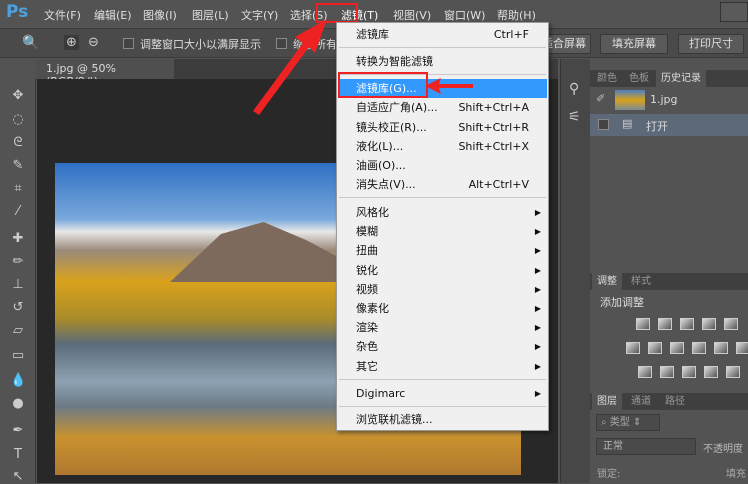 Image resolution: width=748 pixels, height=484 pixels. What do you see at coordinates (18, 381) in the screenshot?
I see `blur-tool-icon: 💧` at bounding box center [18, 381].